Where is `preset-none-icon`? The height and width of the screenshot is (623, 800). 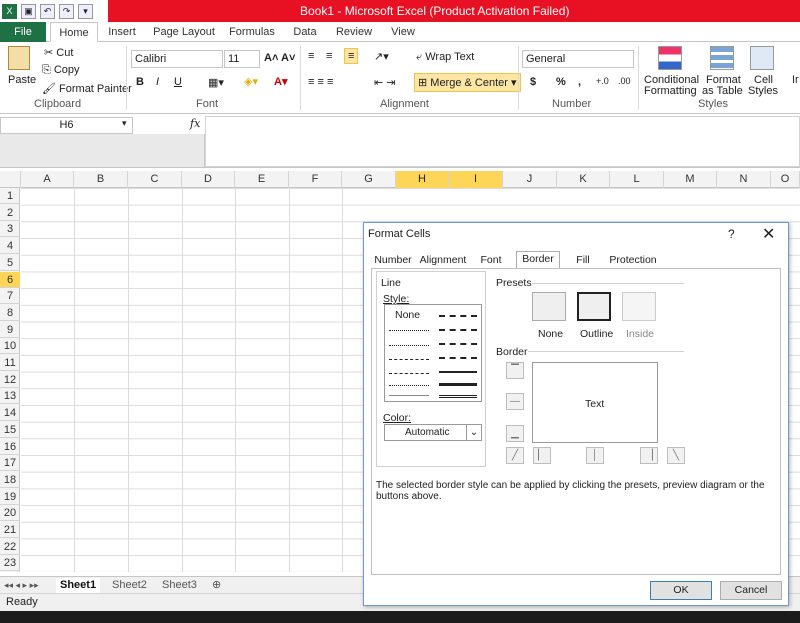 preset-none-icon is located at coordinates (549, 306).